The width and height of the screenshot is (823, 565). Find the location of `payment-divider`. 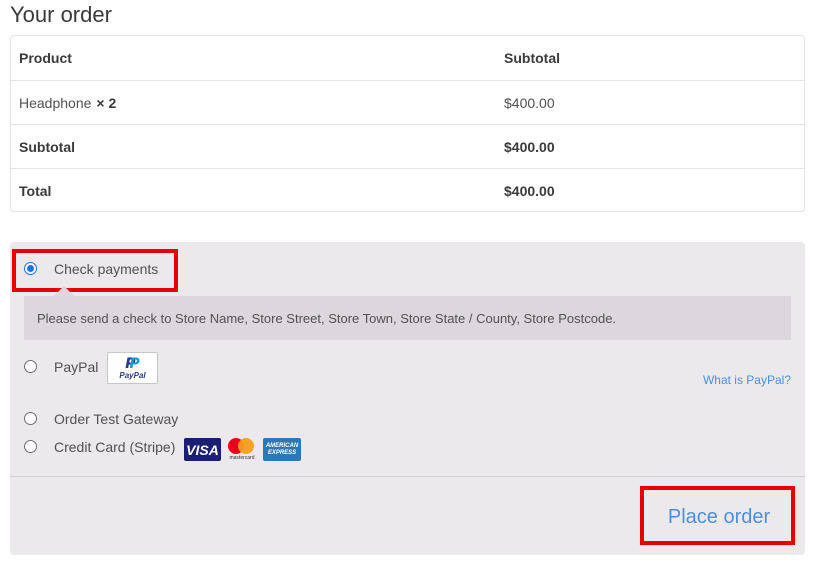

payment-divider is located at coordinates (407, 476).